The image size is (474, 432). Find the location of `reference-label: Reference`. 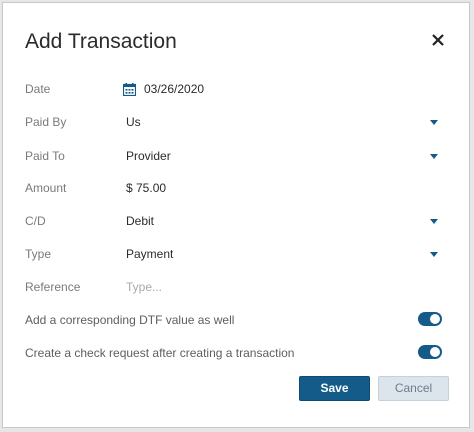

reference-label: Reference is located at coordinates (53, 287).